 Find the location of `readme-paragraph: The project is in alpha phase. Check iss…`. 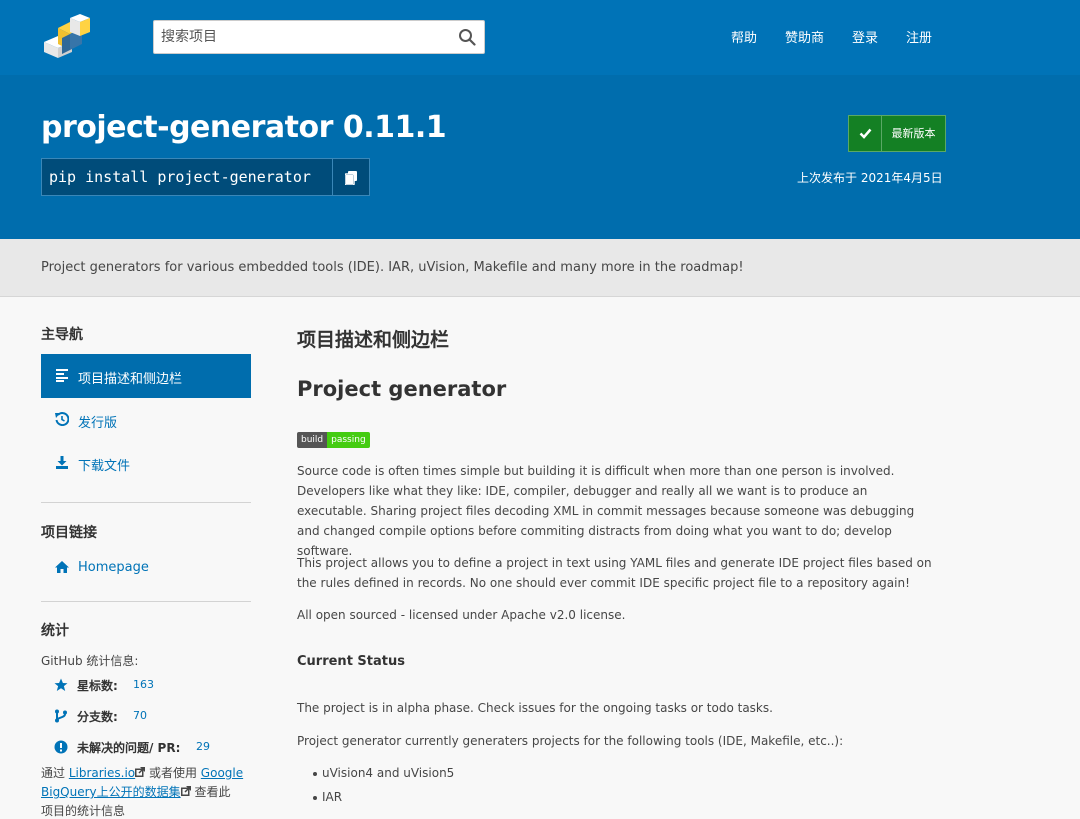

readme-paragraph: The project is in alpha phase. Check iss… is located at coordinates (535, 708).